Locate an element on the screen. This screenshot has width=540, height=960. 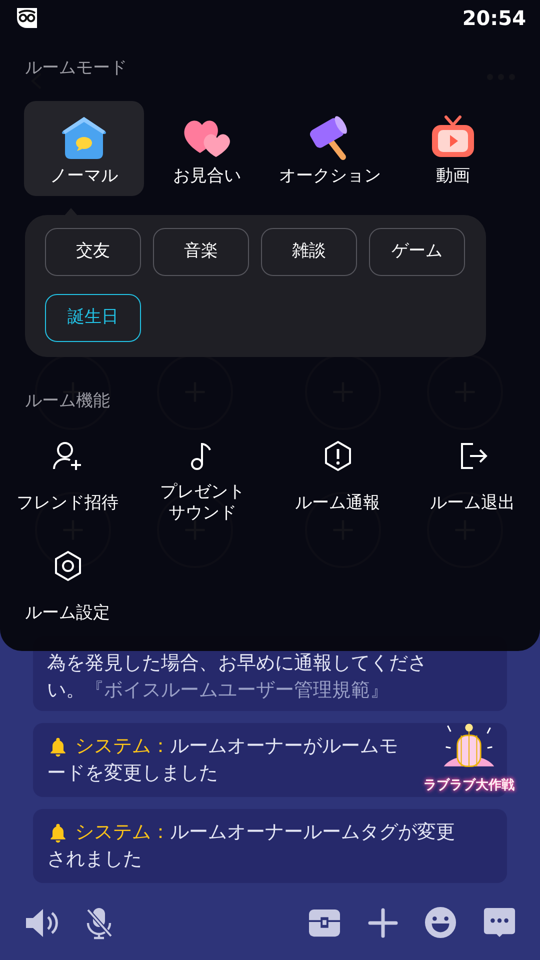
mode-option: お見合い is located at coordinates (207, 148).